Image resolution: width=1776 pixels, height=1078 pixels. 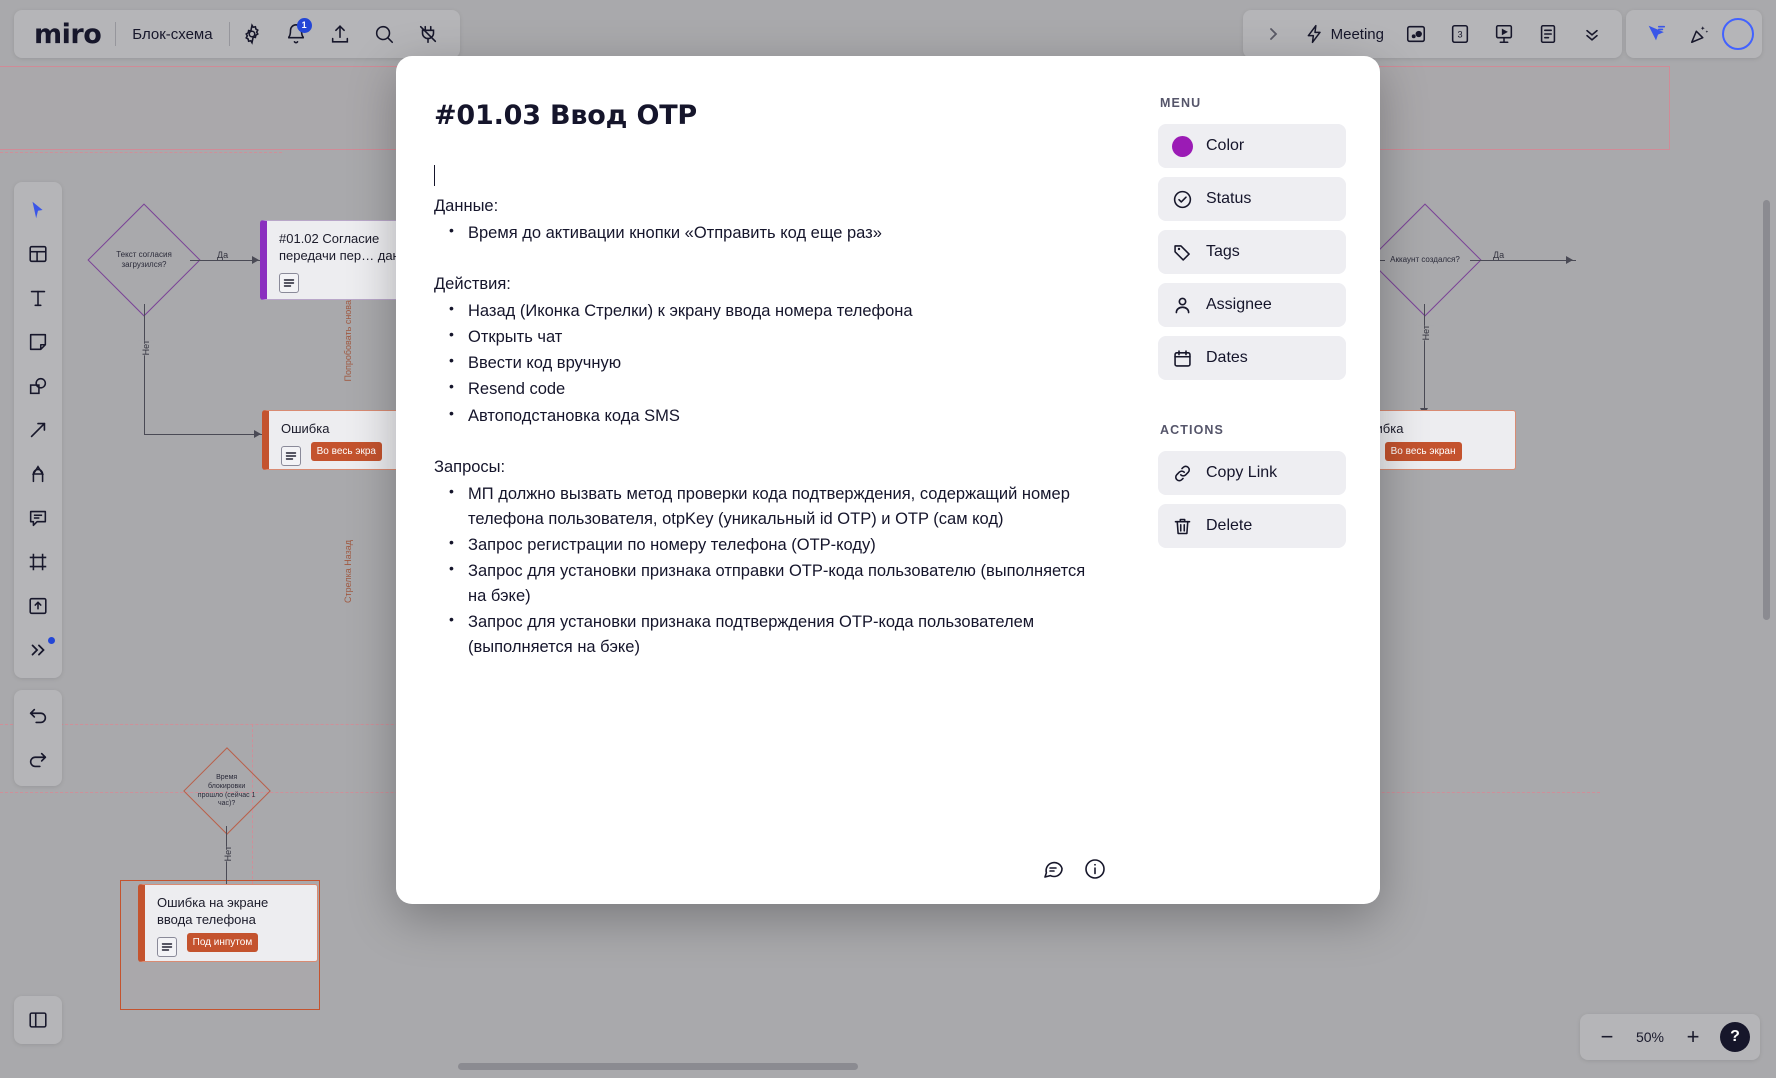 I want to click on zoom-in-button: +, so click(x=1693, y=1037).